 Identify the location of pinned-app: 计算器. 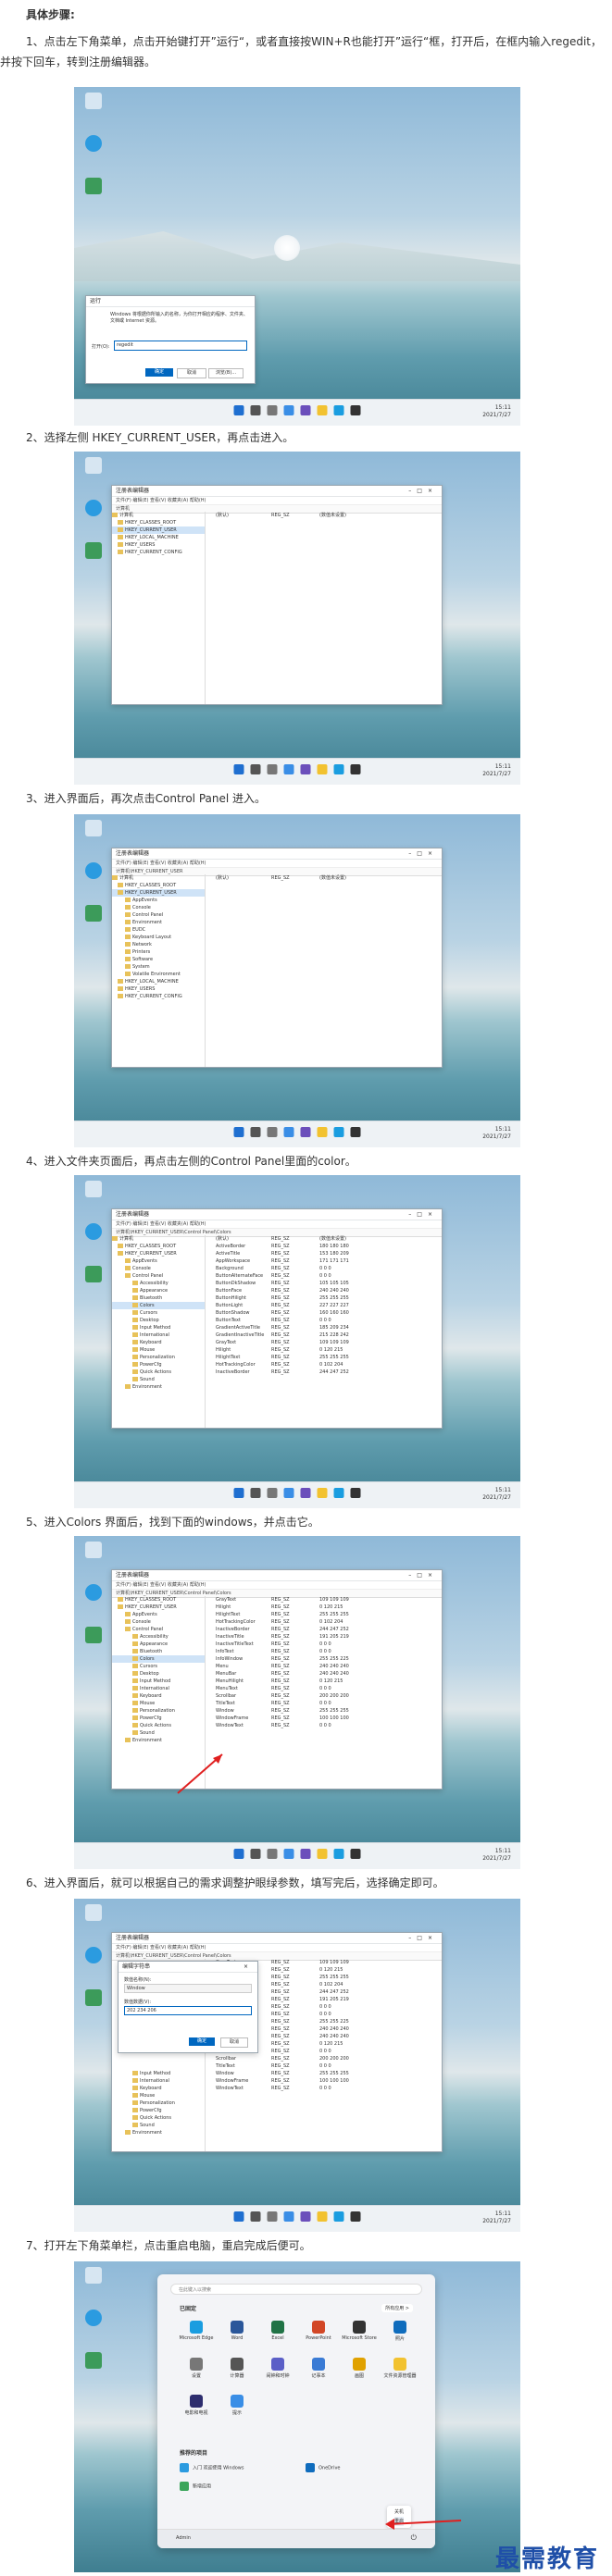
(237, 2368).